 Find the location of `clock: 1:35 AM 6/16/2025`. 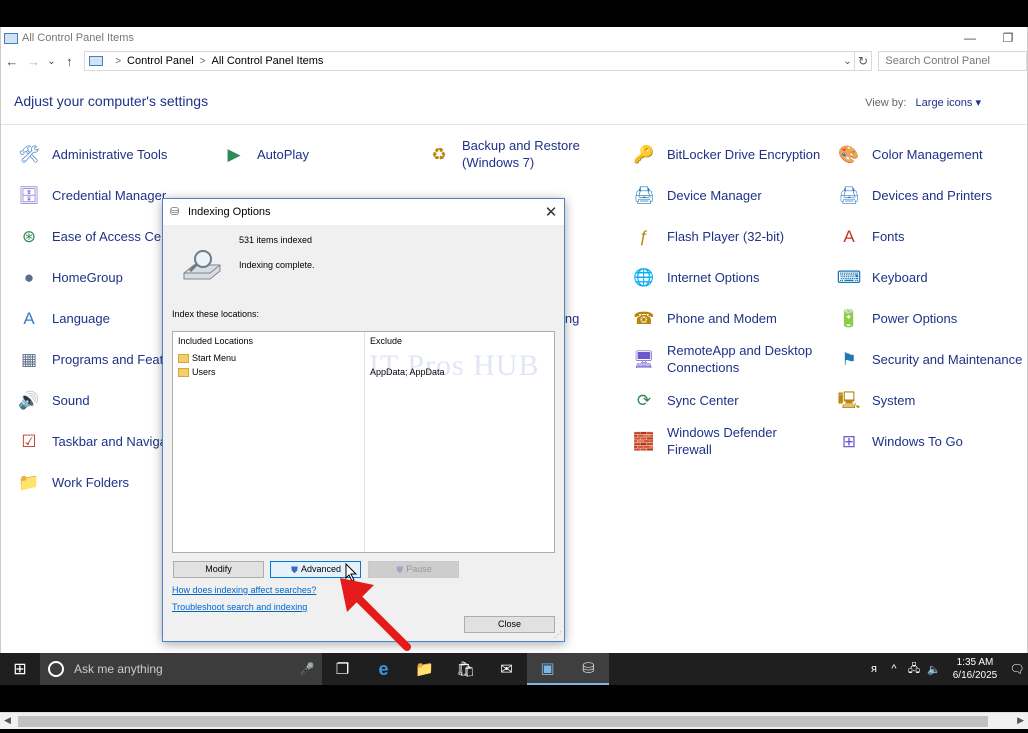

clock: 1:35 AM 6/16/2025 is located at coordinates (975, 669).